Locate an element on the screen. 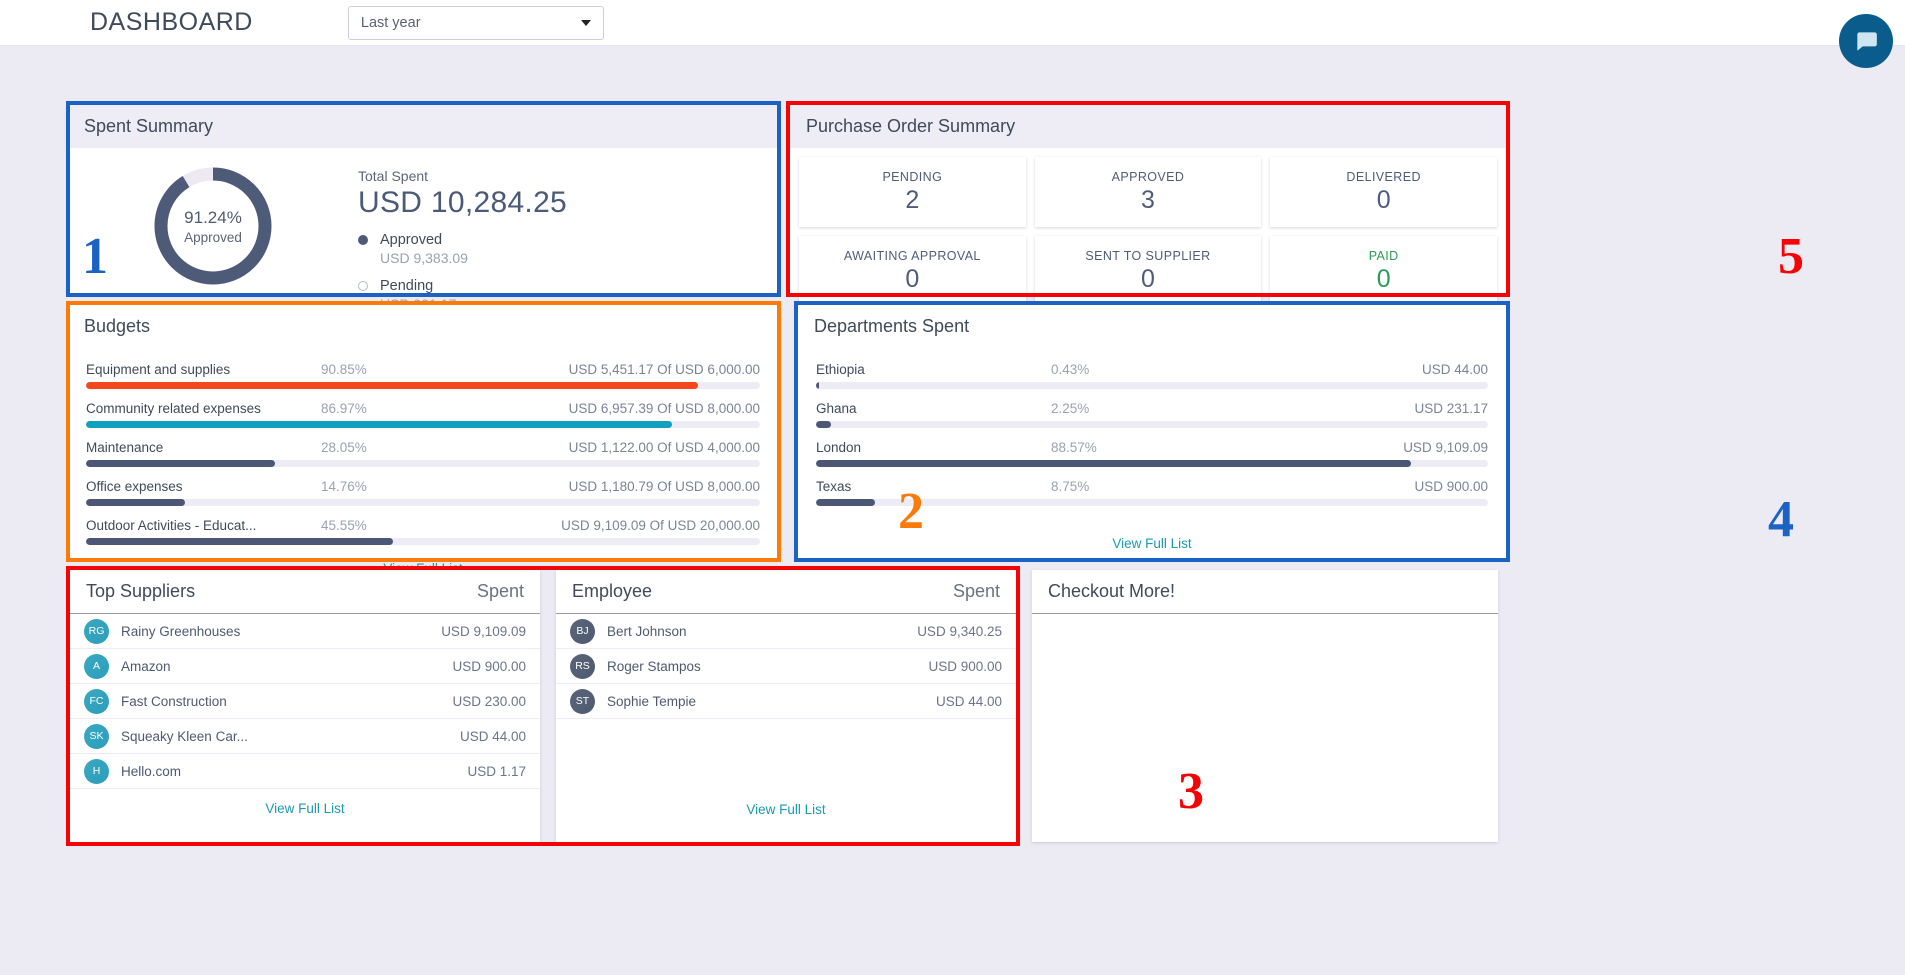 The height and width of the screenshot is (975, 1905). progress-bar-percent: 45.55% is located at coordinates (344, 525).